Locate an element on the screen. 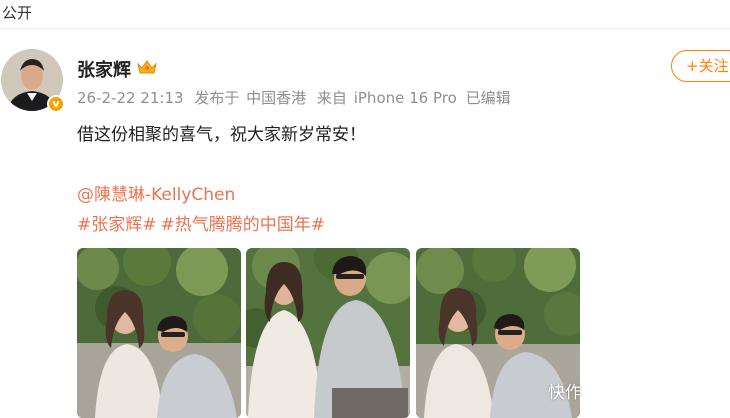 Image resolution: width=730 pixels, height=418 pixels. author-name: 张家辉 is located at coordinates (104, 69).